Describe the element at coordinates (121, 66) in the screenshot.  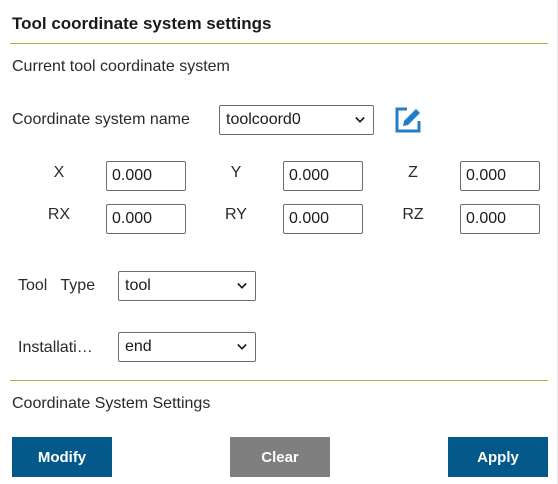
I see `current-section-label: Current tool coordinate system` at that location.